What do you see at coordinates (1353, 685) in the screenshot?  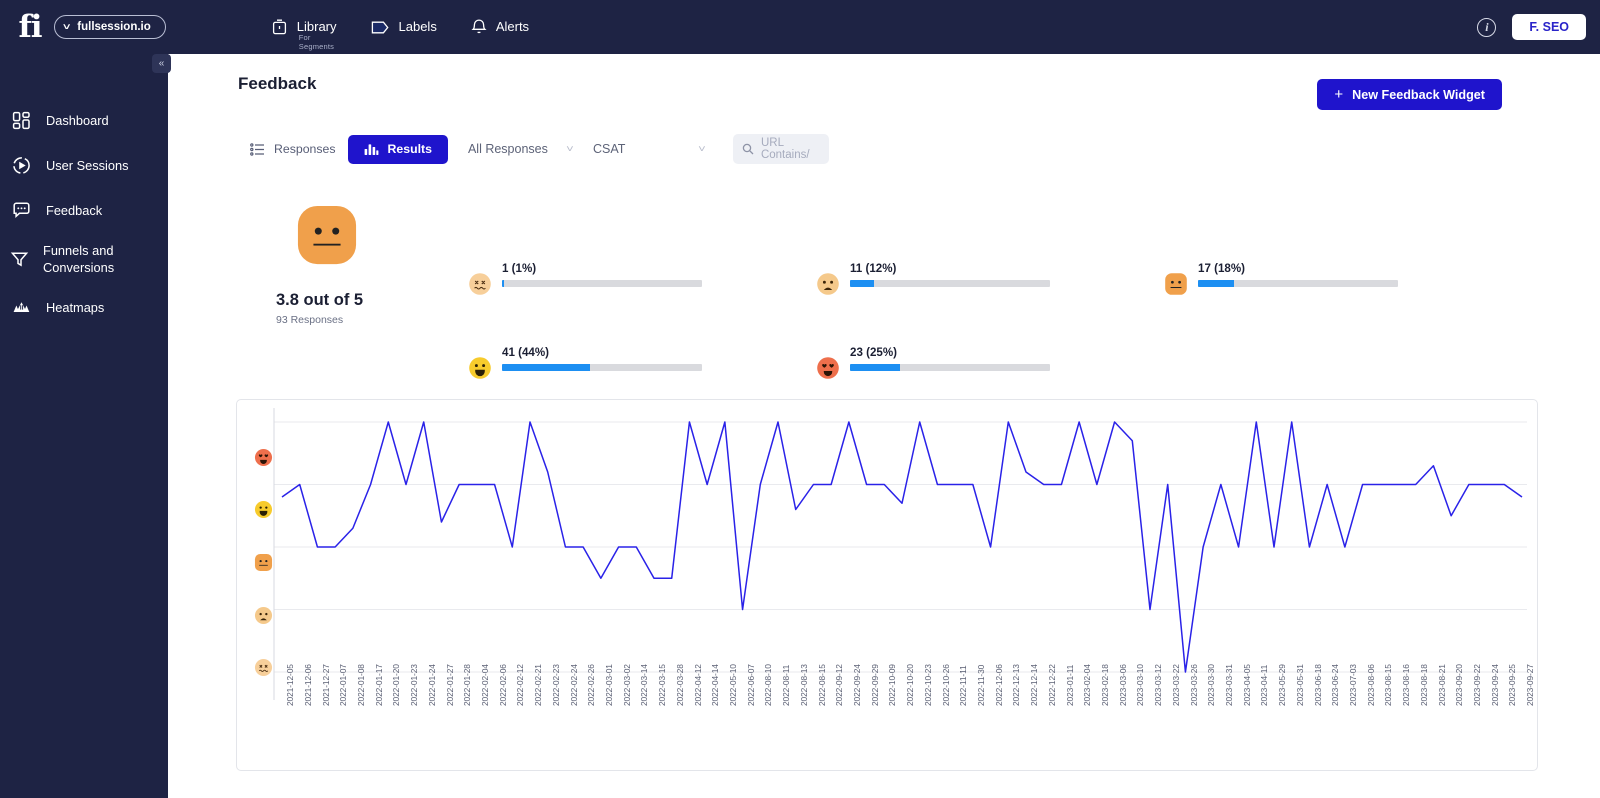 I see `chart-x-tick-label: 2023-07-03` at bounding box center [1353, 685].